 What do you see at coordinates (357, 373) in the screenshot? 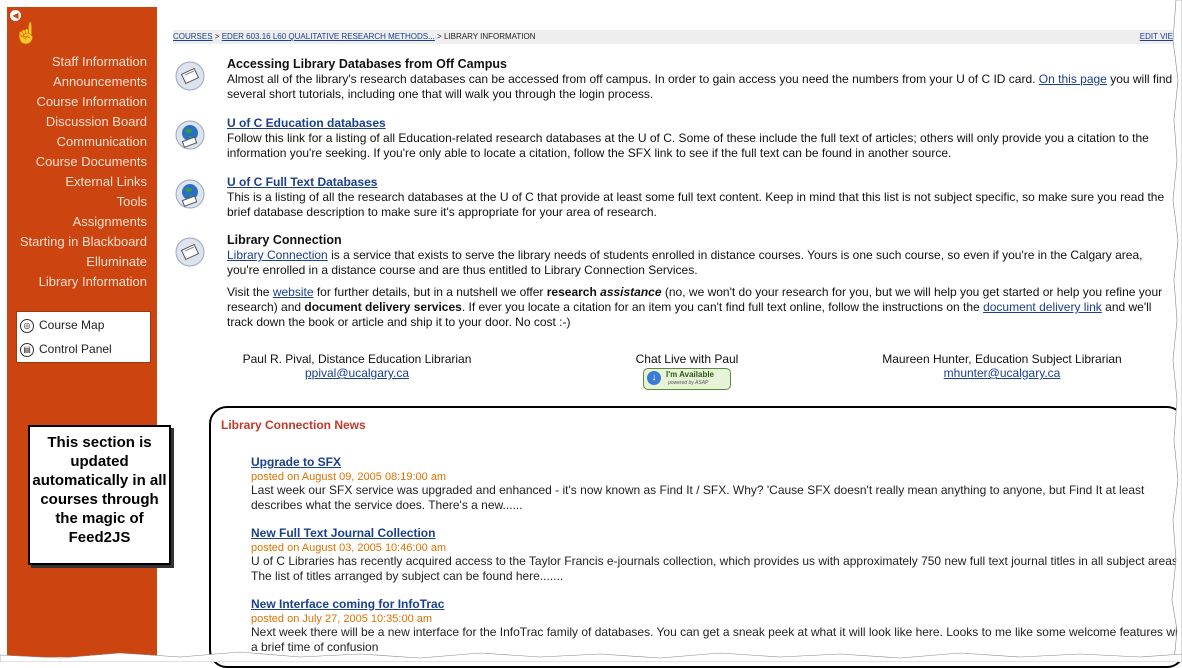
I see `email-link: ppival@ucalgary.ca` at bounding box center [357, 373].